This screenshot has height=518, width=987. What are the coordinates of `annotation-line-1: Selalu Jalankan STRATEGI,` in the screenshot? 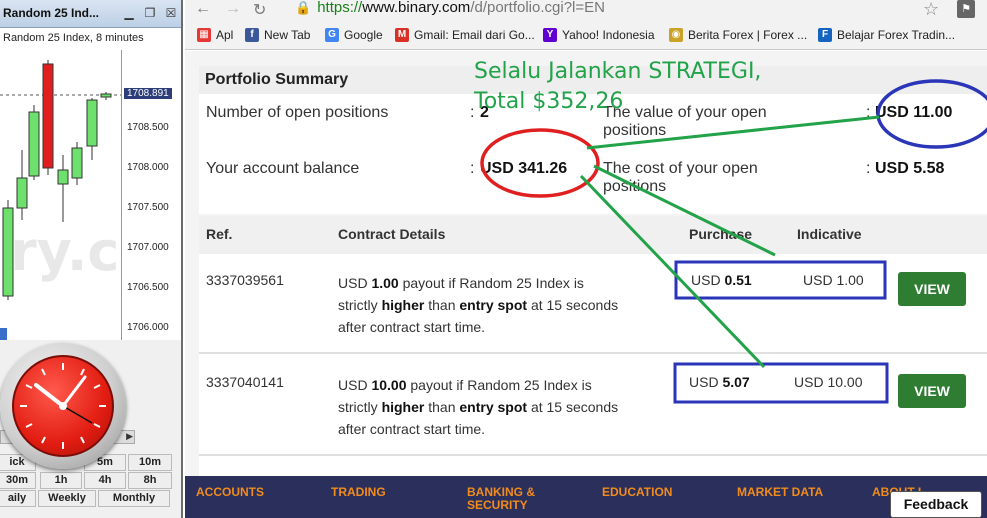 It's located at (618, 71).